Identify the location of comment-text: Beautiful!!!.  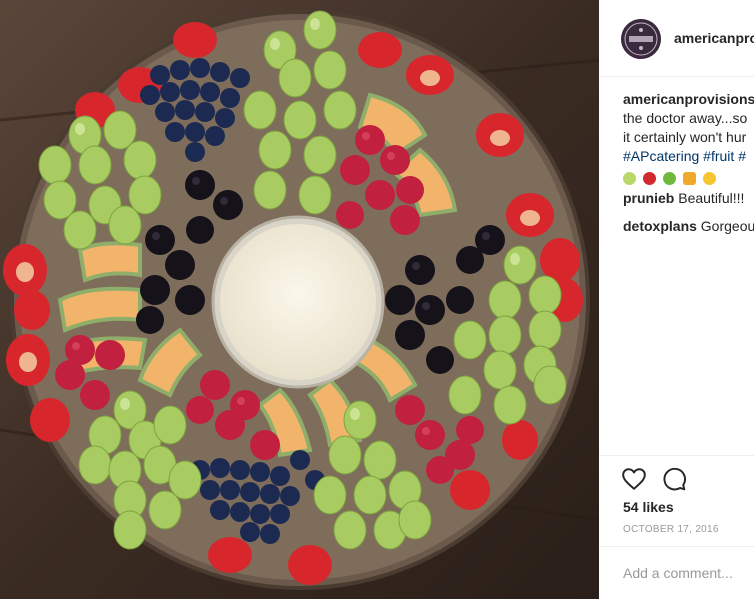
(711, 198).